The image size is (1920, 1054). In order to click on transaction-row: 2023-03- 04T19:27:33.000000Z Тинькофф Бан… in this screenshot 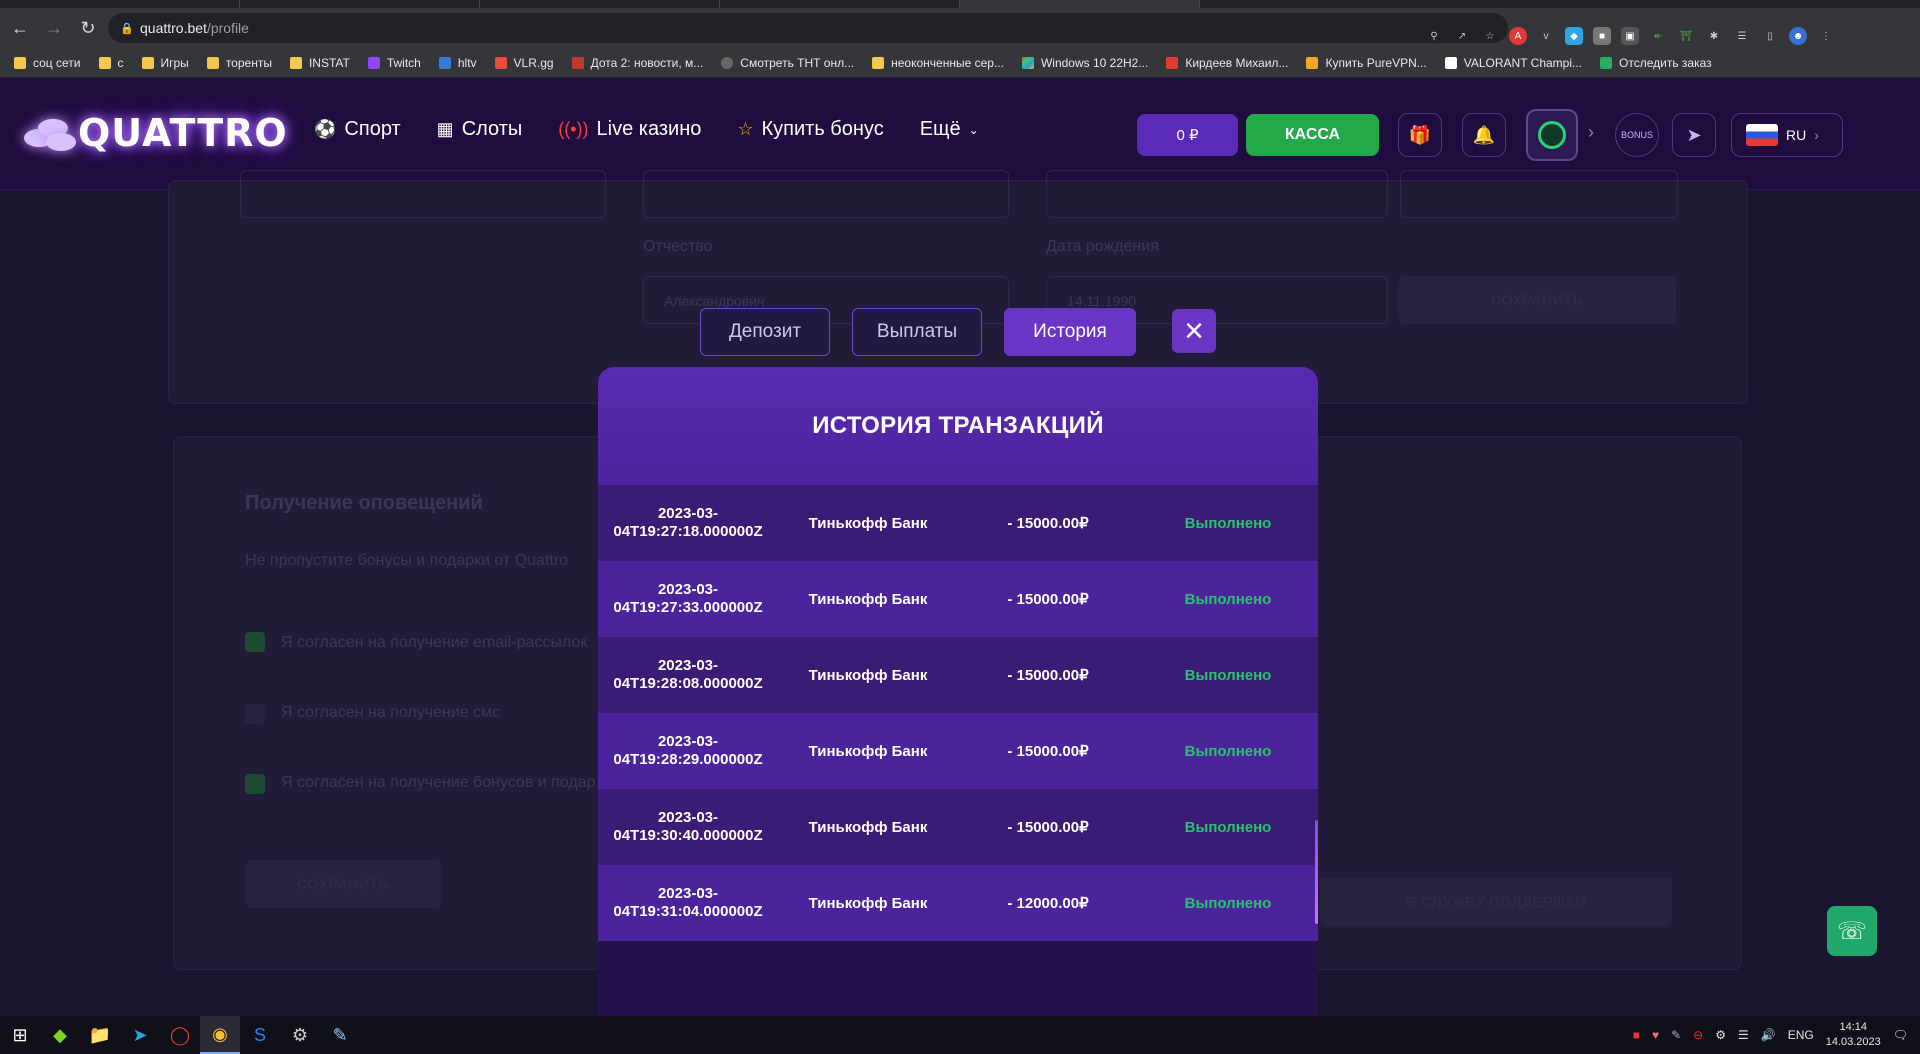, I will do `click(958, 599)`.